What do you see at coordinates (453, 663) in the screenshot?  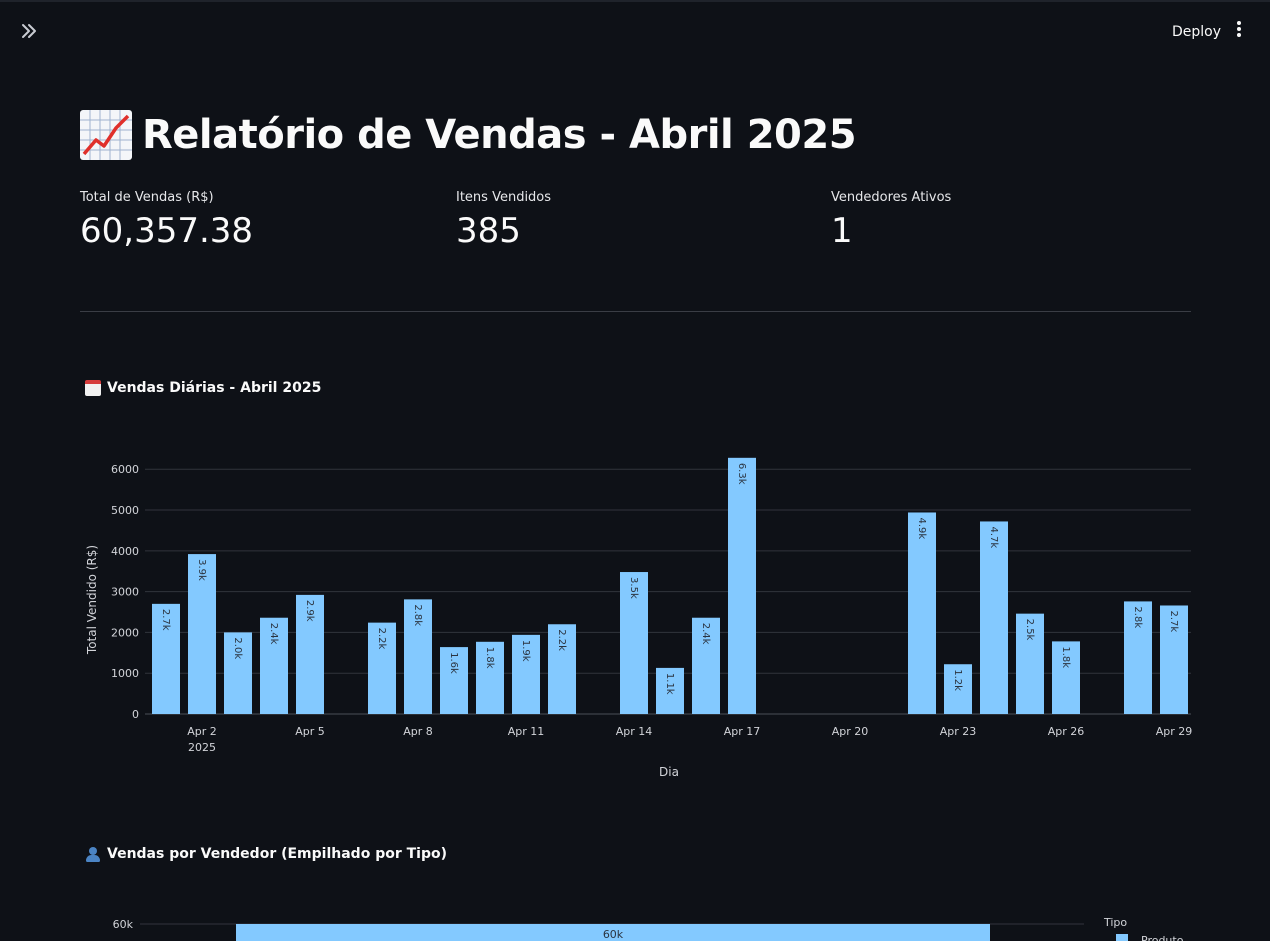 I see `bar-data-label: 1.6k` at bounding box center [453, 663].